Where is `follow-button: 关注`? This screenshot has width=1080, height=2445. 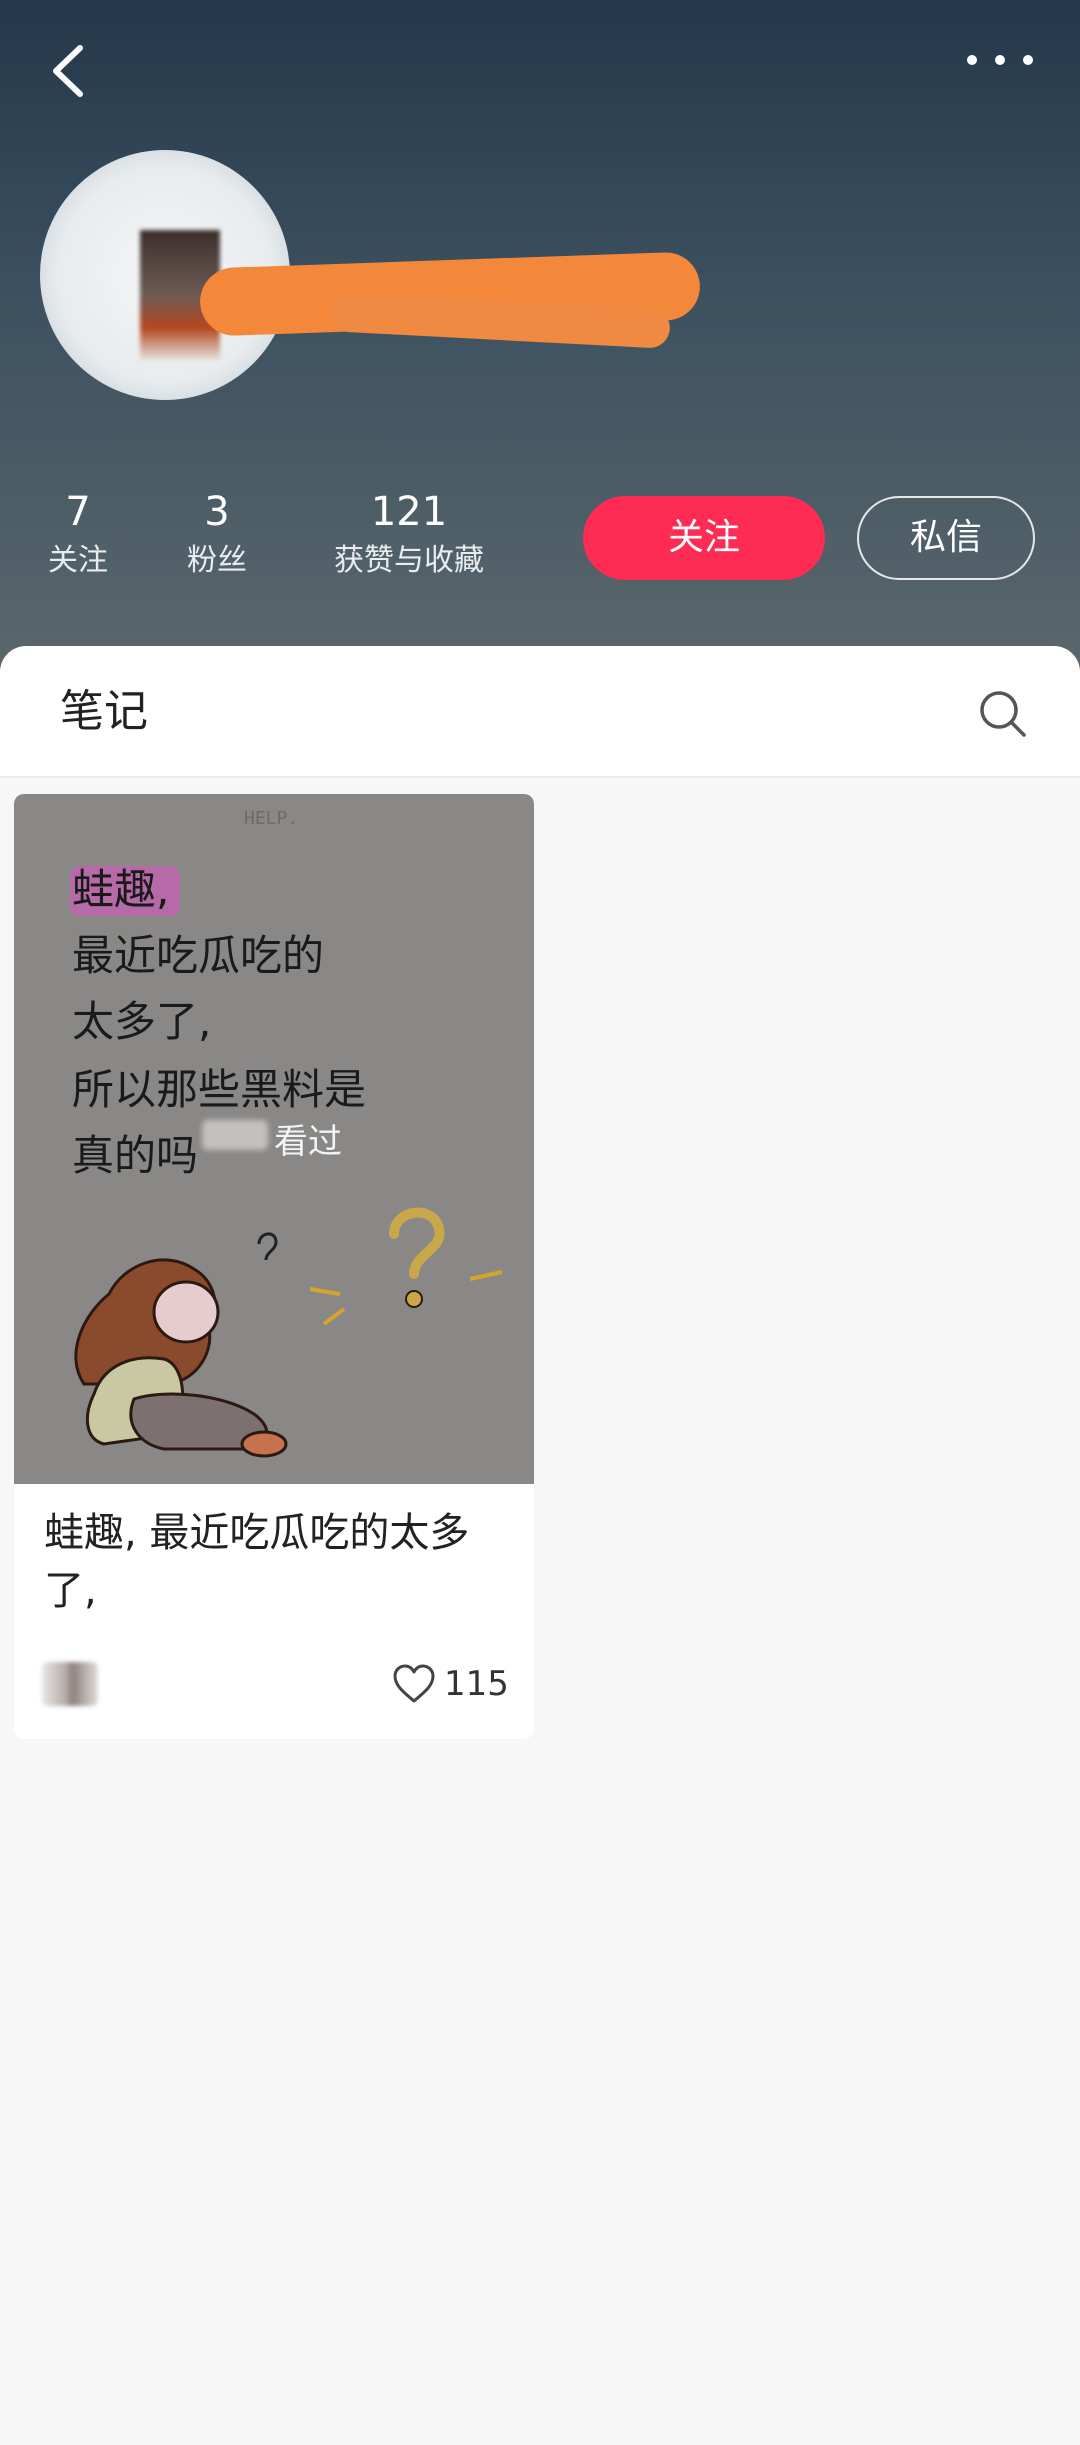 follow-button: 关注 is located at coordinates (704, 538).